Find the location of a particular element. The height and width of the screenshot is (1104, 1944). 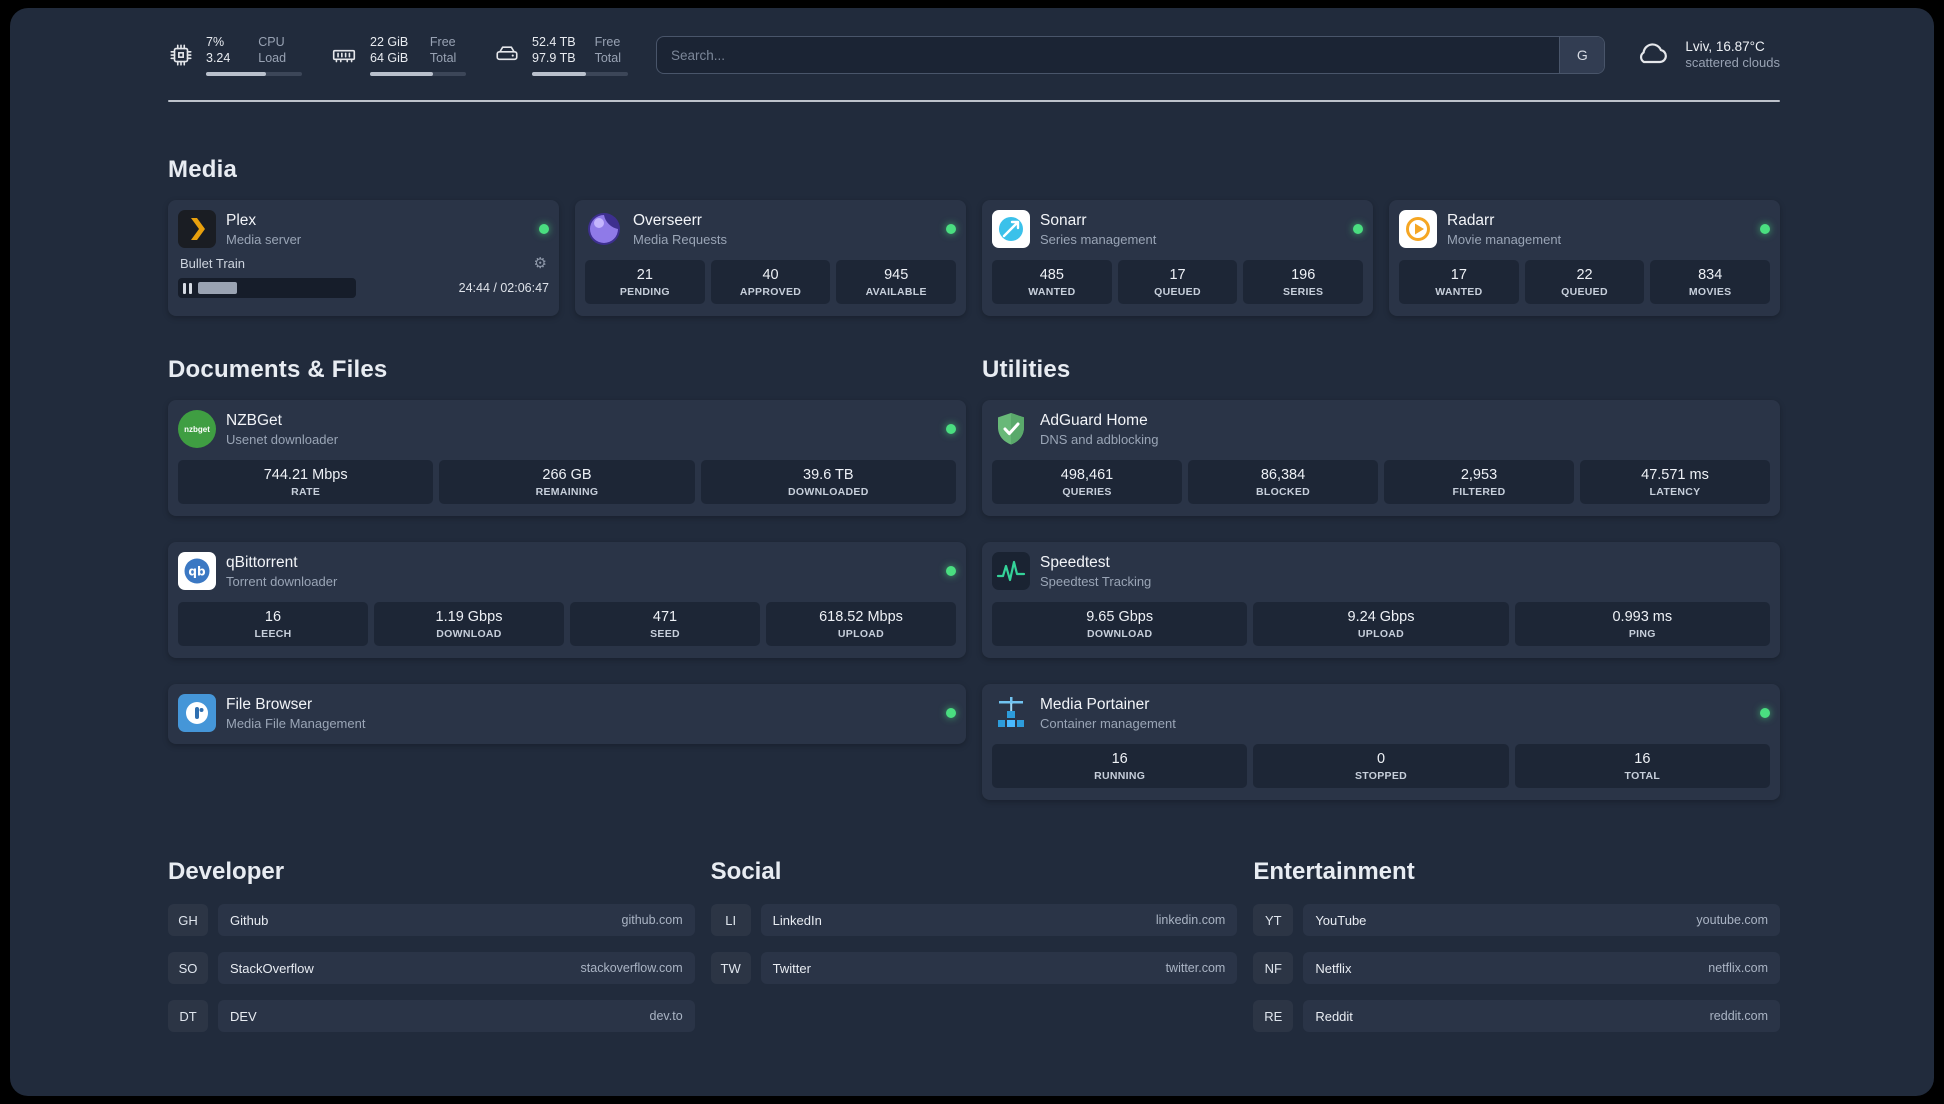

bookmark-reddit: RE Reddit reddit.com is located at coordinates (1516, 1016).